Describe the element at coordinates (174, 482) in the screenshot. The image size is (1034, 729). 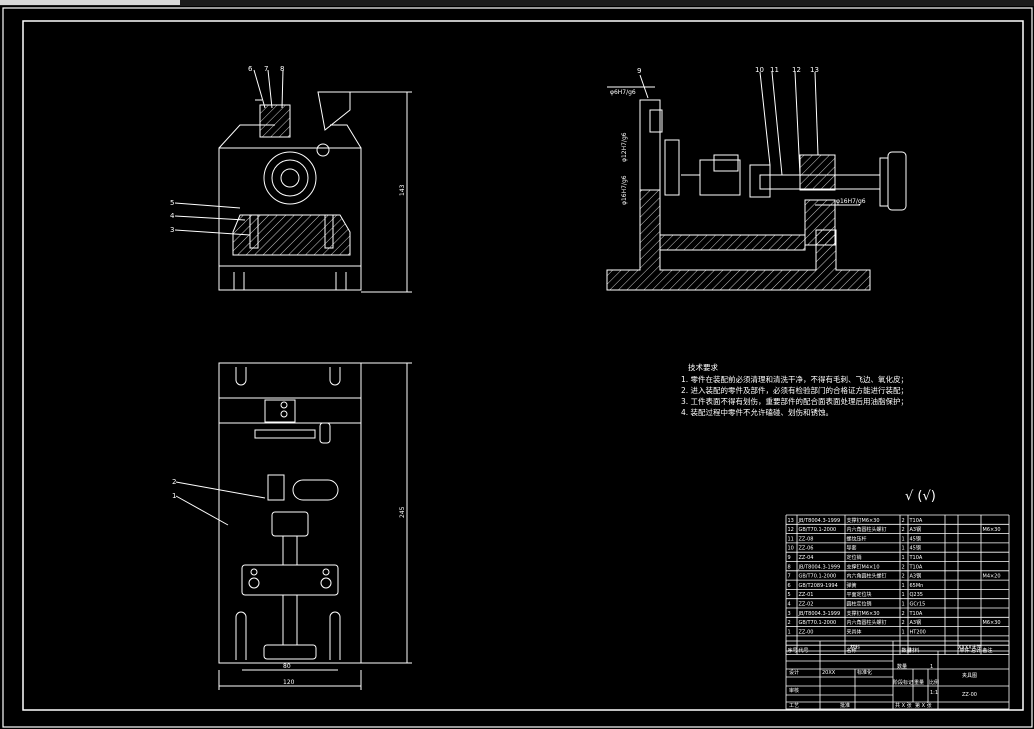
I see `balloon-2: 2` at that location.